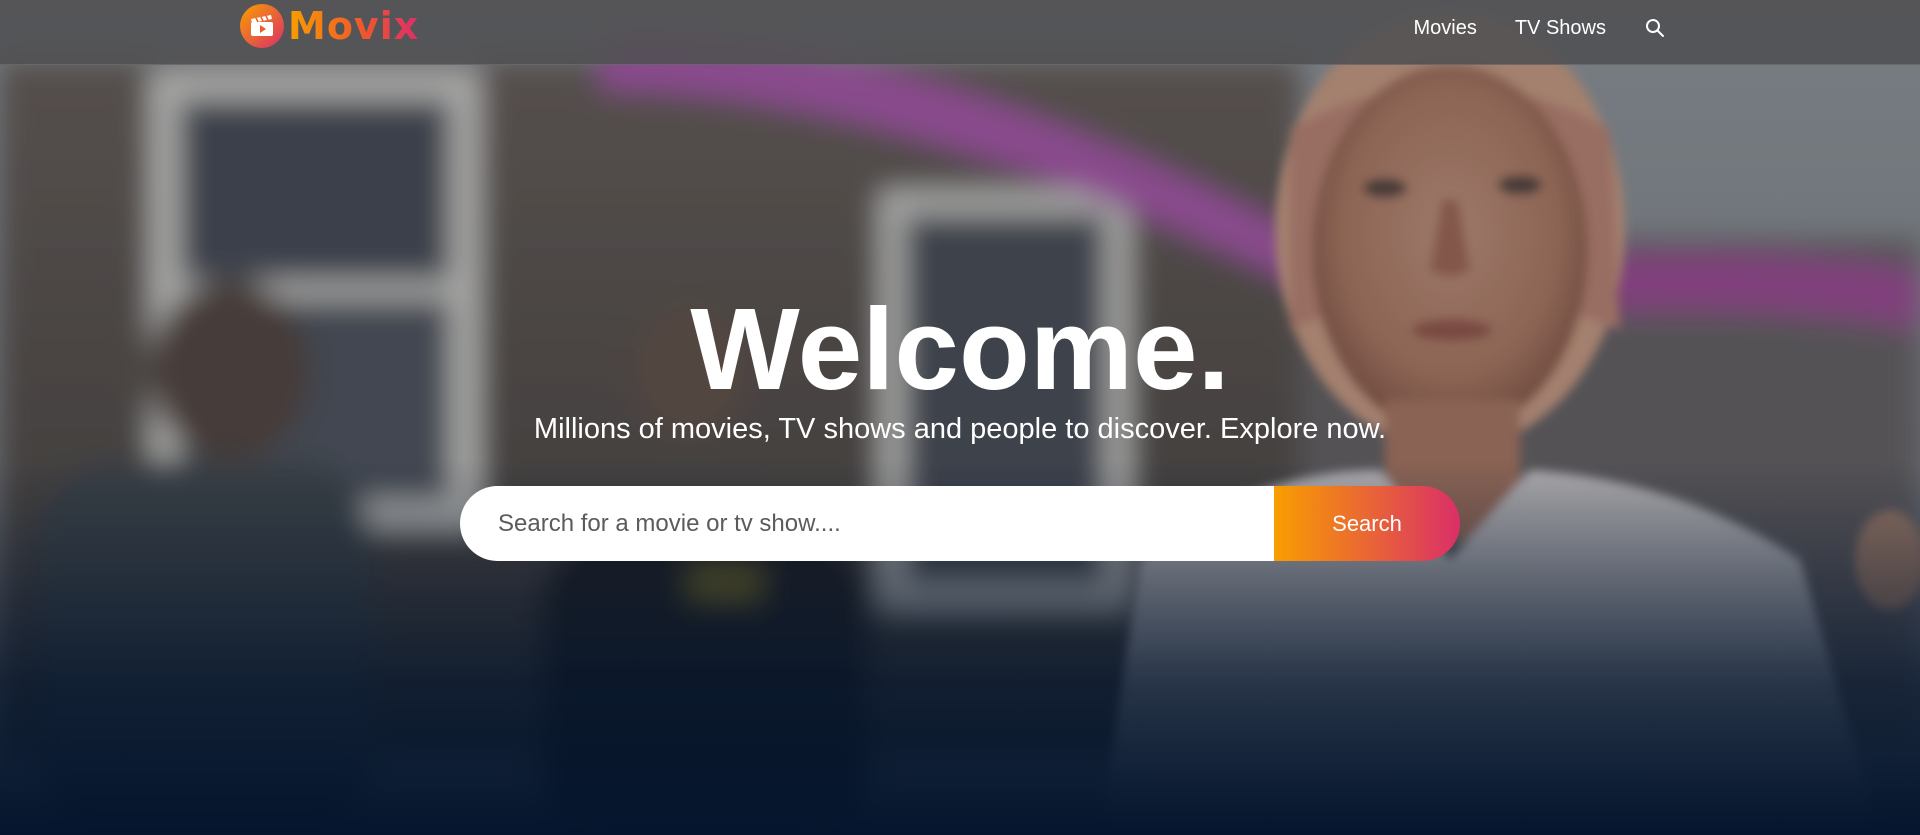  What do you see at coordinates (960, 349) in the screenshot?
I see `hero-title: Welcome.` at bounding box center [960, 349].